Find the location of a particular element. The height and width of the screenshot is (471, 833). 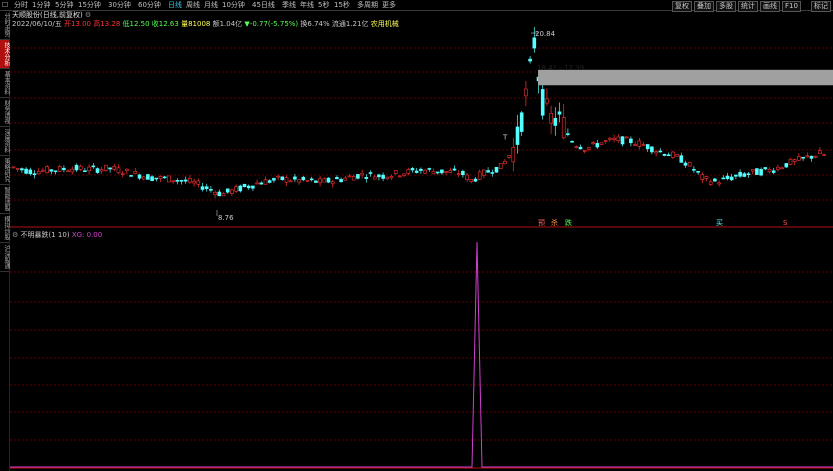

period-tab: 10分钟 is located at coordinates (233, 5).